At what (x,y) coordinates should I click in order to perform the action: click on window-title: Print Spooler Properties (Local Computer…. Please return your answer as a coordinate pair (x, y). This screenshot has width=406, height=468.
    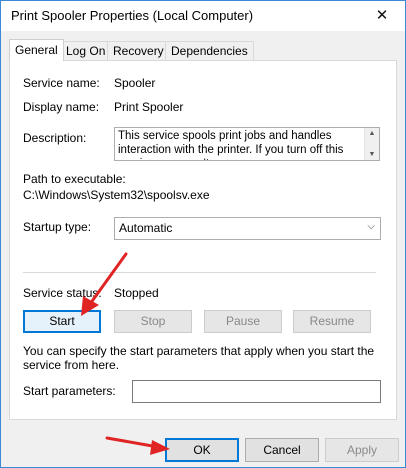
    Looking at the image, I should click on (132, 15).